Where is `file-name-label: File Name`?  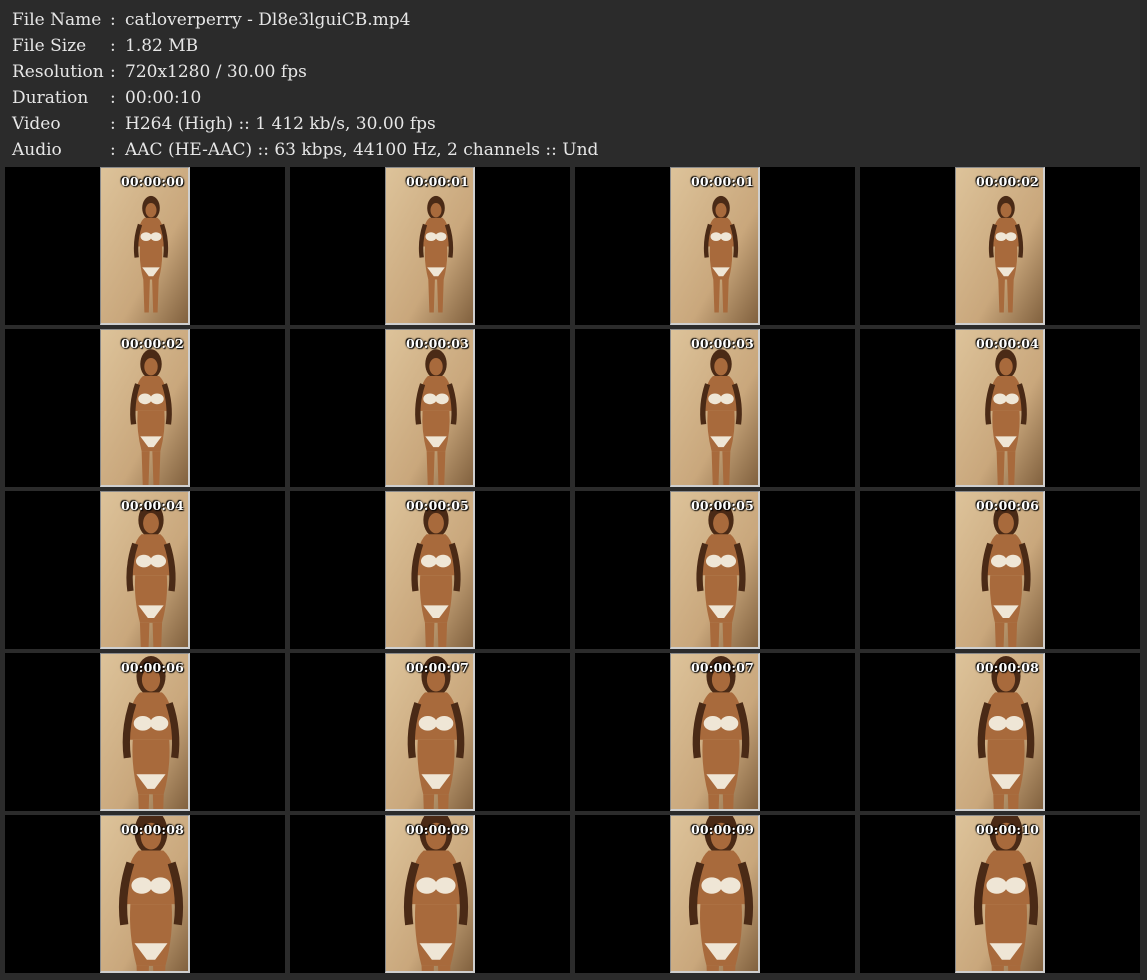 file-name-label: File Name is located at coordinates (57, 20).